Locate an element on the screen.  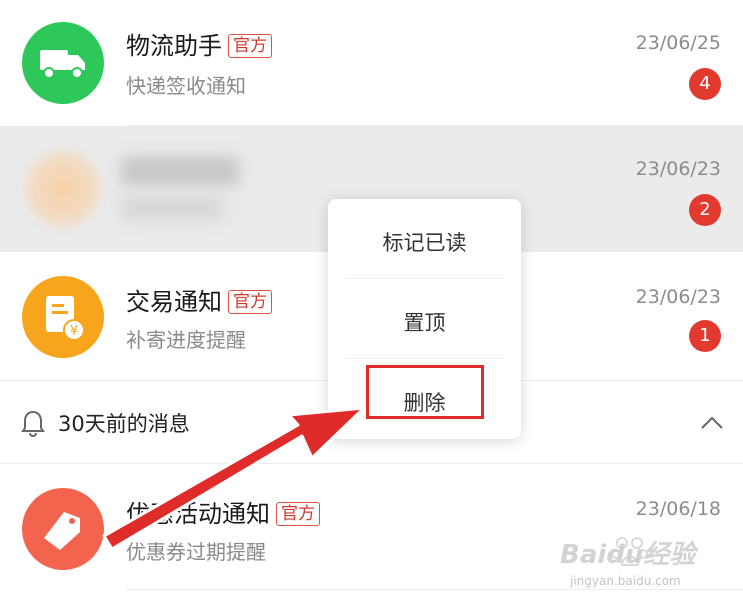
watermark: Baidu经验 jingyan.baidu.com is located at coordinates (647, 564).